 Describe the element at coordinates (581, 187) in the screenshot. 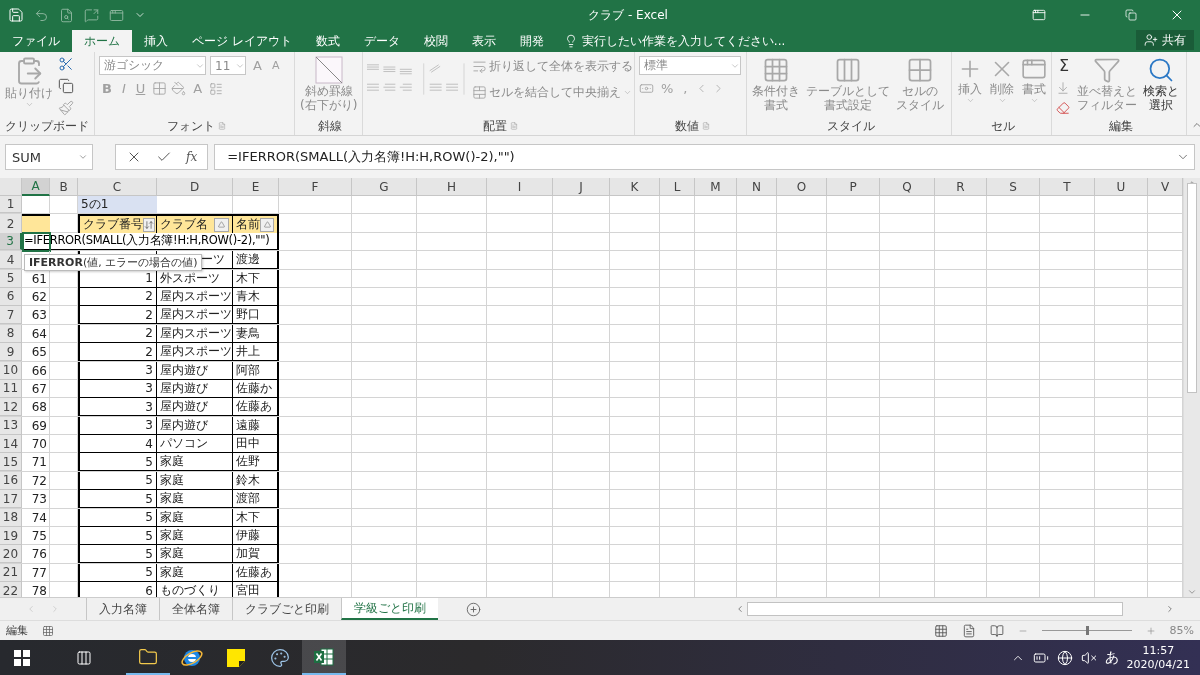

I see `column-header: J` at that location.